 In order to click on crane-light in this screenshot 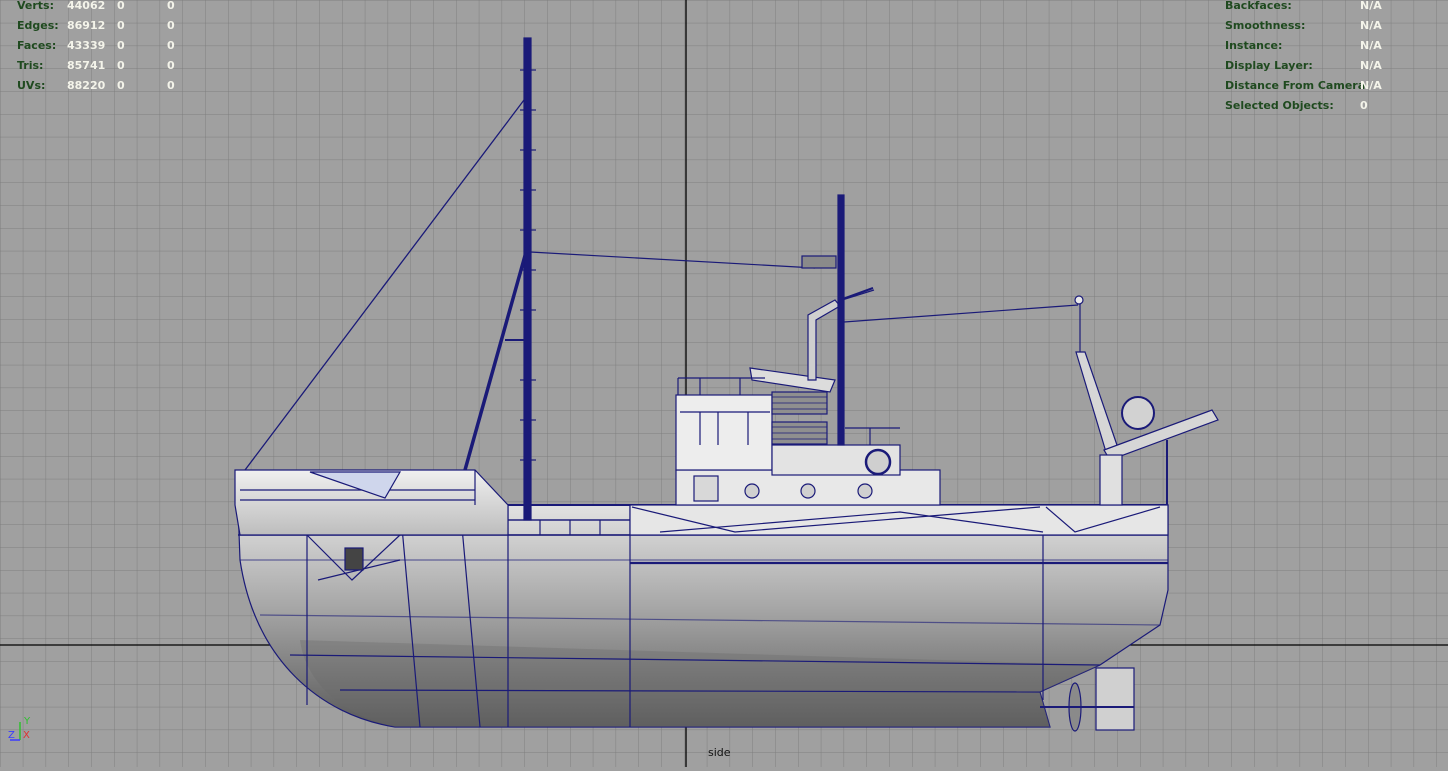, I will do `click(1079, 300)`.